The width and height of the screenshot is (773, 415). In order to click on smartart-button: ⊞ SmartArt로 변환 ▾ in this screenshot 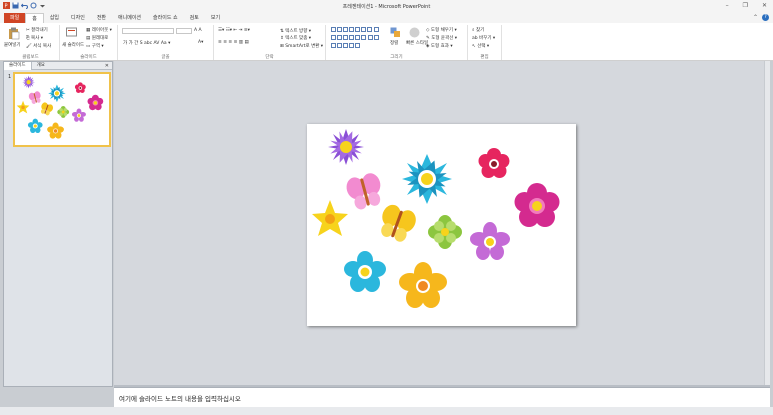, I will do `click(301, 46)`.